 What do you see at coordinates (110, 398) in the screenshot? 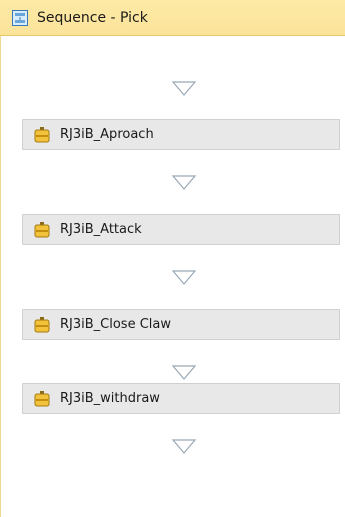
I see `activity-label: RJ3iB_withdraw` at bounding box center [110, 398].